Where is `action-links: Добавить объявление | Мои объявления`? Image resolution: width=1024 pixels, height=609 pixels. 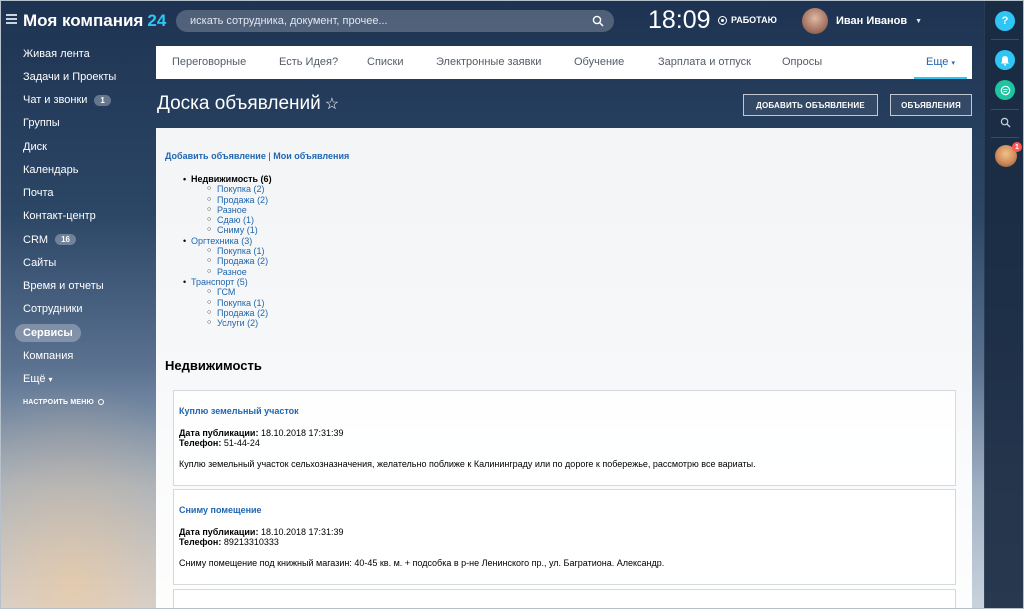 action-links: Добавить объявление | Мои объявления is located at coordinates (257, 156).